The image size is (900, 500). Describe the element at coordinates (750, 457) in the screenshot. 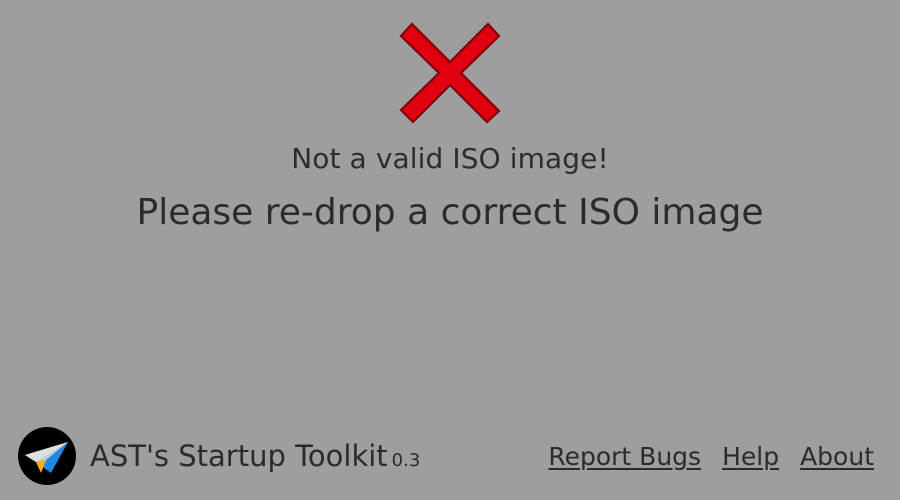

I see `help-link: Help` at that location.